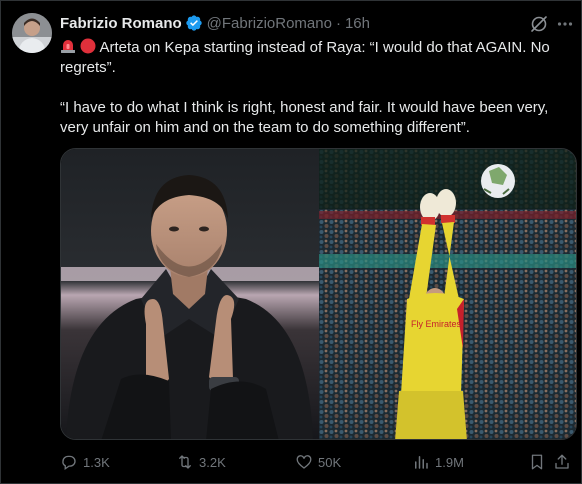 This screenshot has height=484, width=582. Describe the element at coordinates (68, 46) in the screenshot. I see `siren-icon` at that location.